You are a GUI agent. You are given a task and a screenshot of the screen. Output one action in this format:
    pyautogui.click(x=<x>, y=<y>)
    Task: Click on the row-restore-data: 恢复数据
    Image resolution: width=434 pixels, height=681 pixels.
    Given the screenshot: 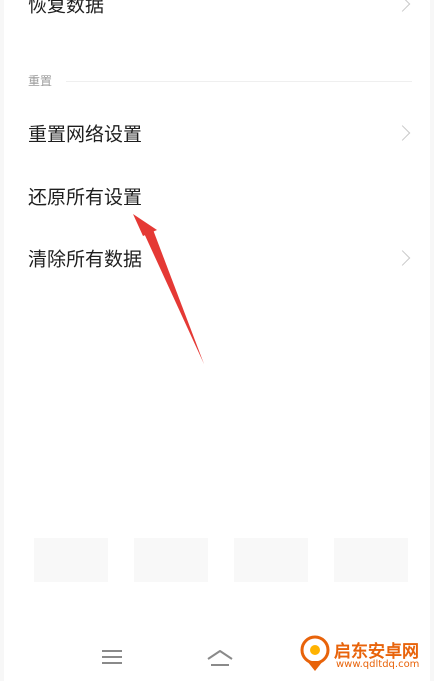 What is the action you would take?
    pyautogui.click(x=217, y=15)
    